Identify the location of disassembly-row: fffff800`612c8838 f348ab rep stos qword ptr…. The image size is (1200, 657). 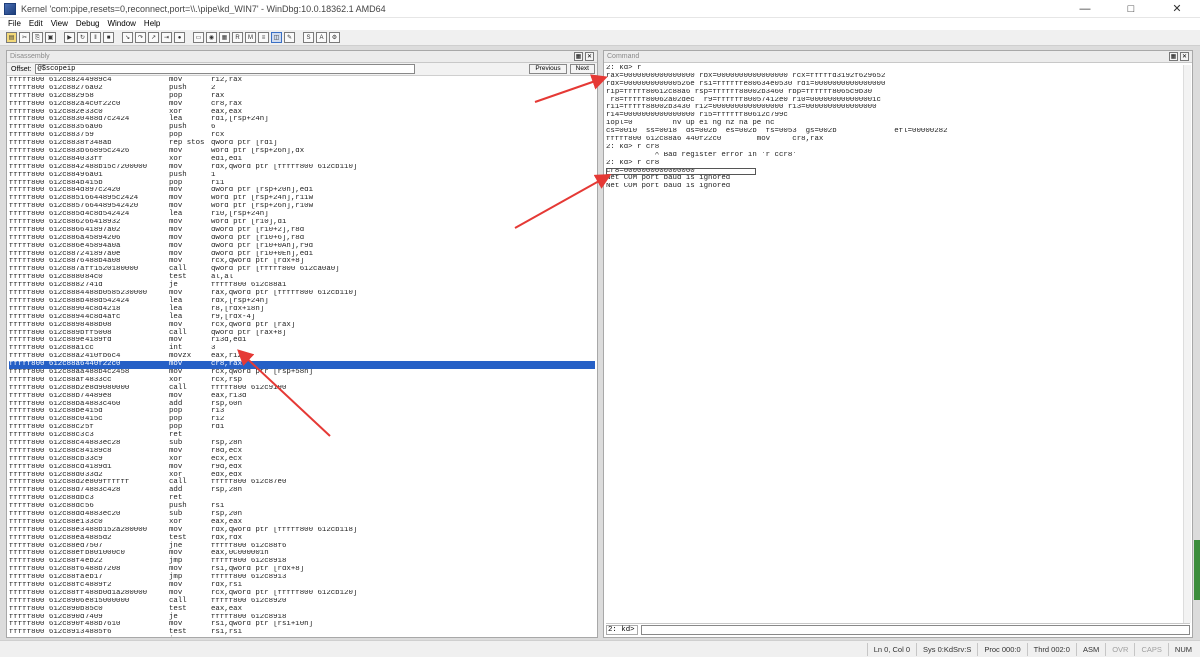
(302, 143).